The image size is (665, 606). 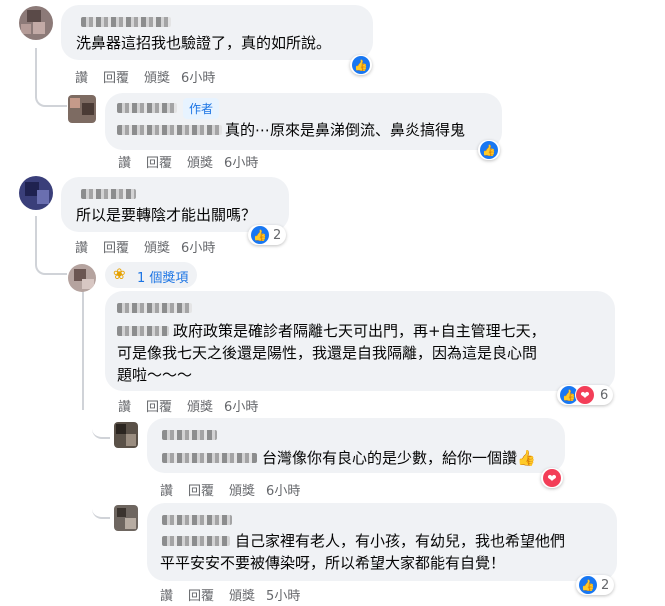 What do you see at coordinates (400, 541) in the screenshot?
I see `comment-text-line: 自己家裡有老人，有小孩，有幼兒，我也希望他們` at bounding box center [400, 541].